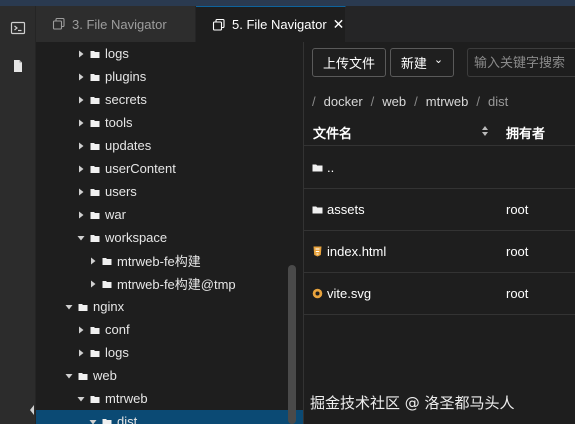  Describe the element at coordinates (169, 145) in the screenshot. I see `tree-item: updates` at that location.